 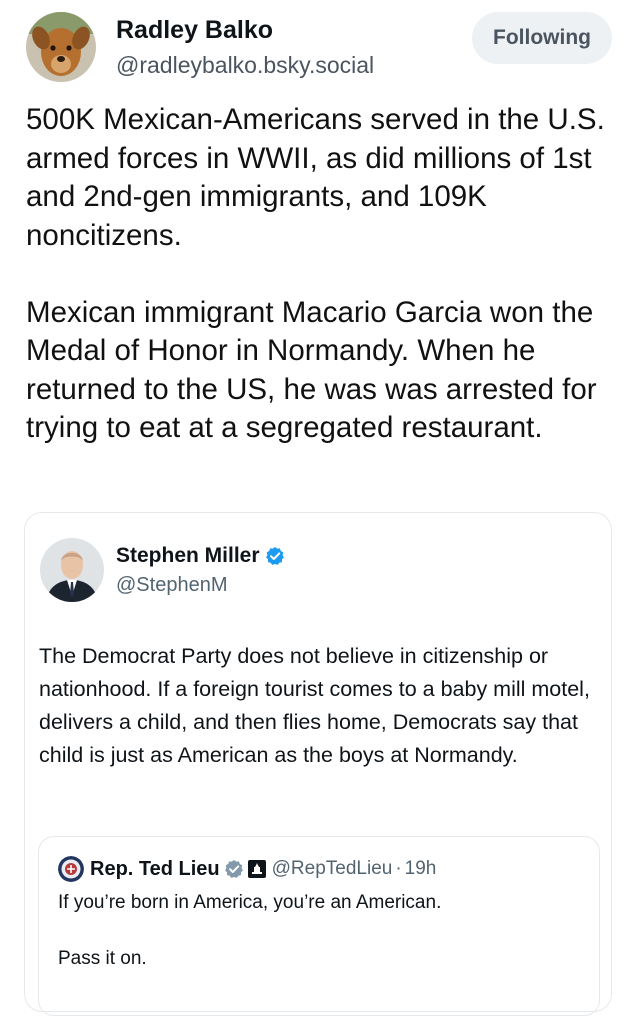 I want to click on man-in-suit-avatar-icon, so click(x=72, y=570).